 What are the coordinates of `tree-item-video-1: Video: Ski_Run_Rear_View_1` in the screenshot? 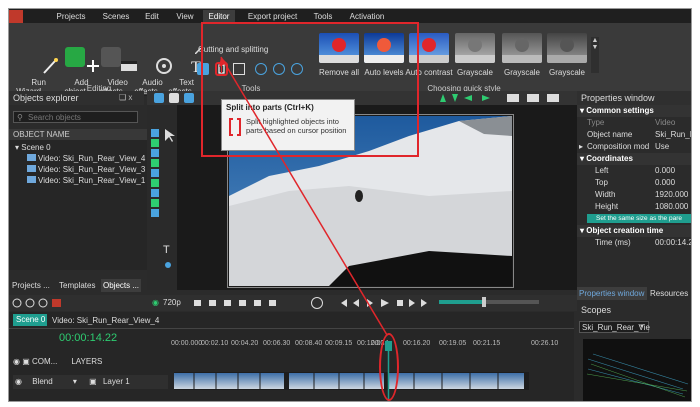 It's located at (86, 180).